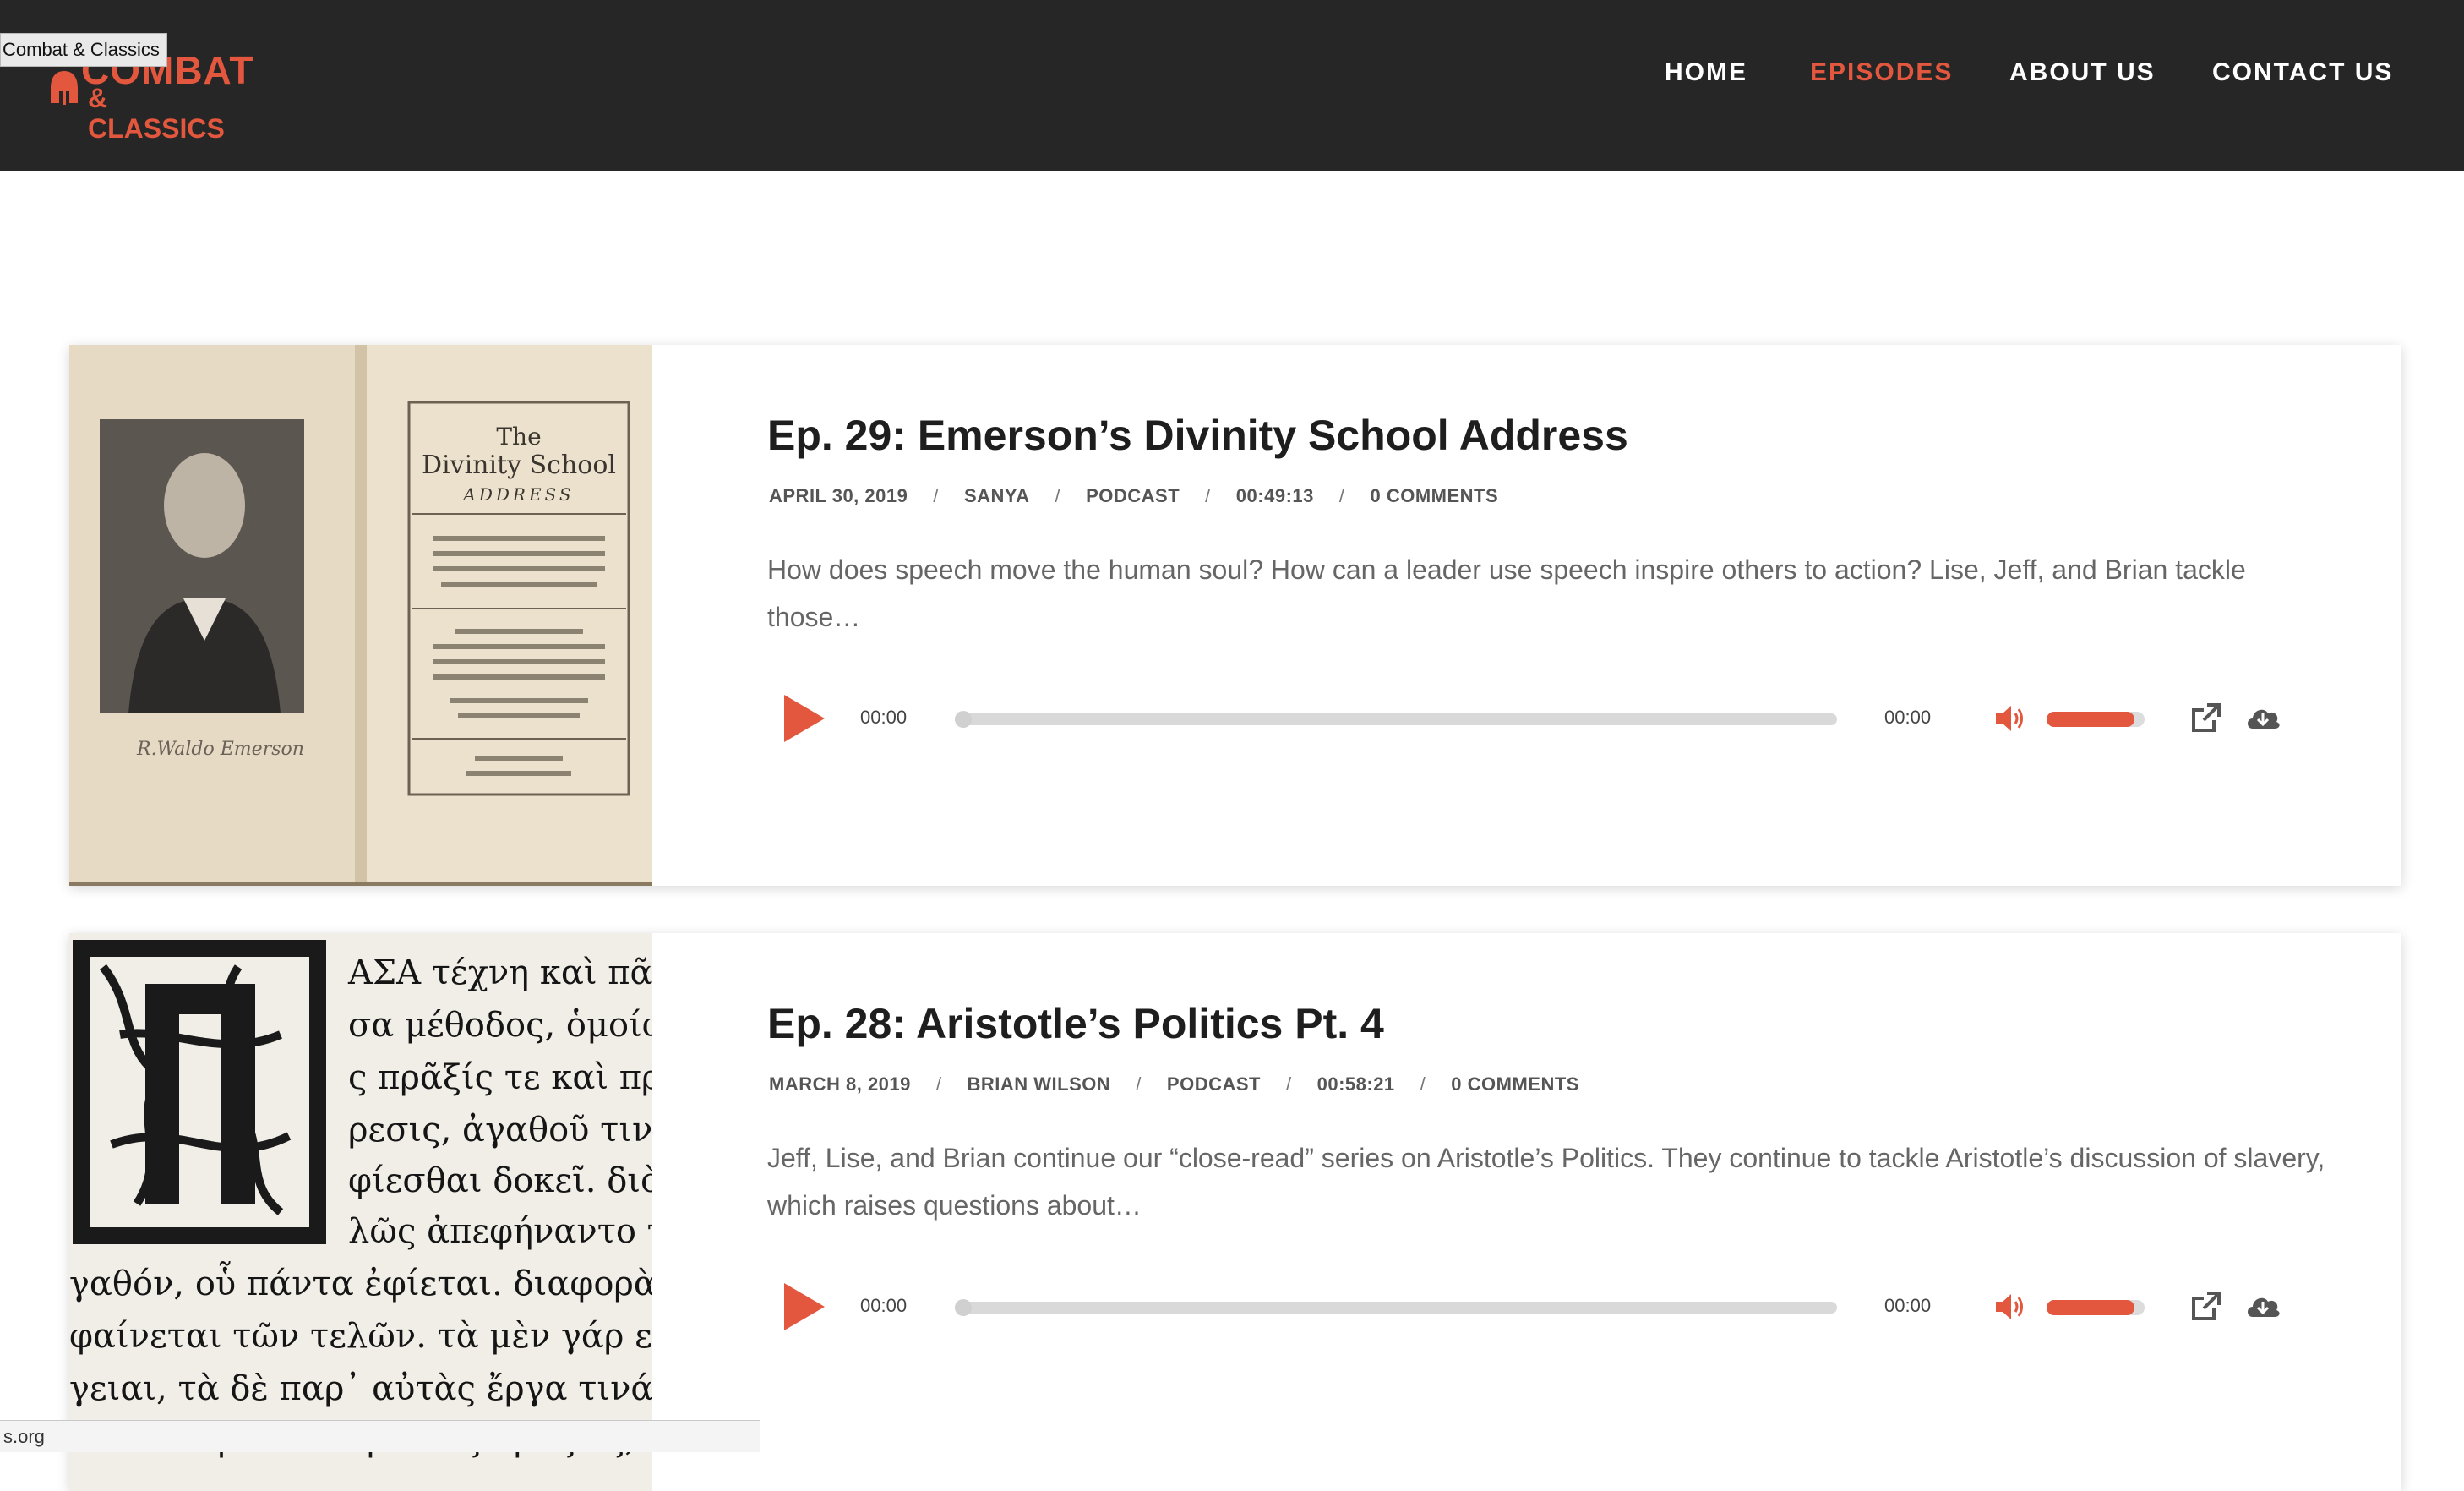 This screenshot has width=2464, height=1491. Describe the element at coordinates (361, 1282) in the screenshot. I see `svg-text:γαθόν, οὗ πάντα ἐφίεται. διαφο: γαθόν, οὗ πάντα ἐφίεται. διαφορὰ δέ τι` at that location.